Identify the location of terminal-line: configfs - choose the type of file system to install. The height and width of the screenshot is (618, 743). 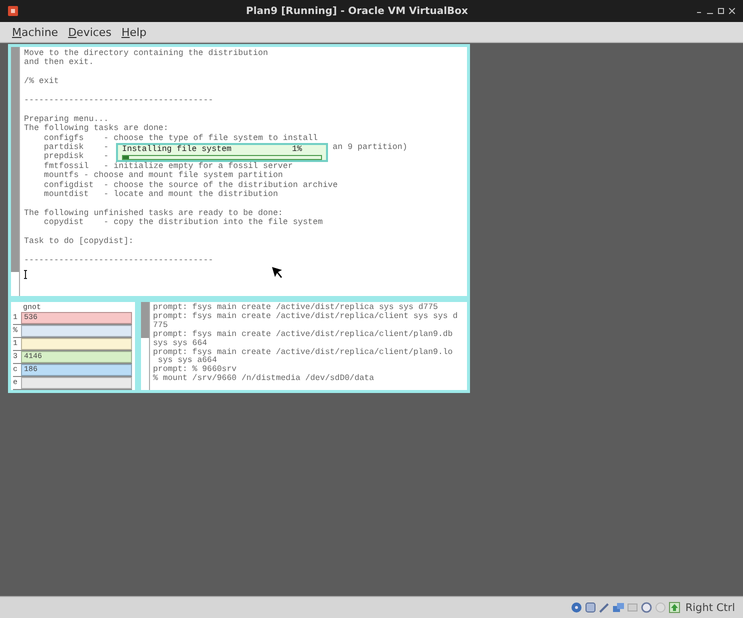
(180, 138).